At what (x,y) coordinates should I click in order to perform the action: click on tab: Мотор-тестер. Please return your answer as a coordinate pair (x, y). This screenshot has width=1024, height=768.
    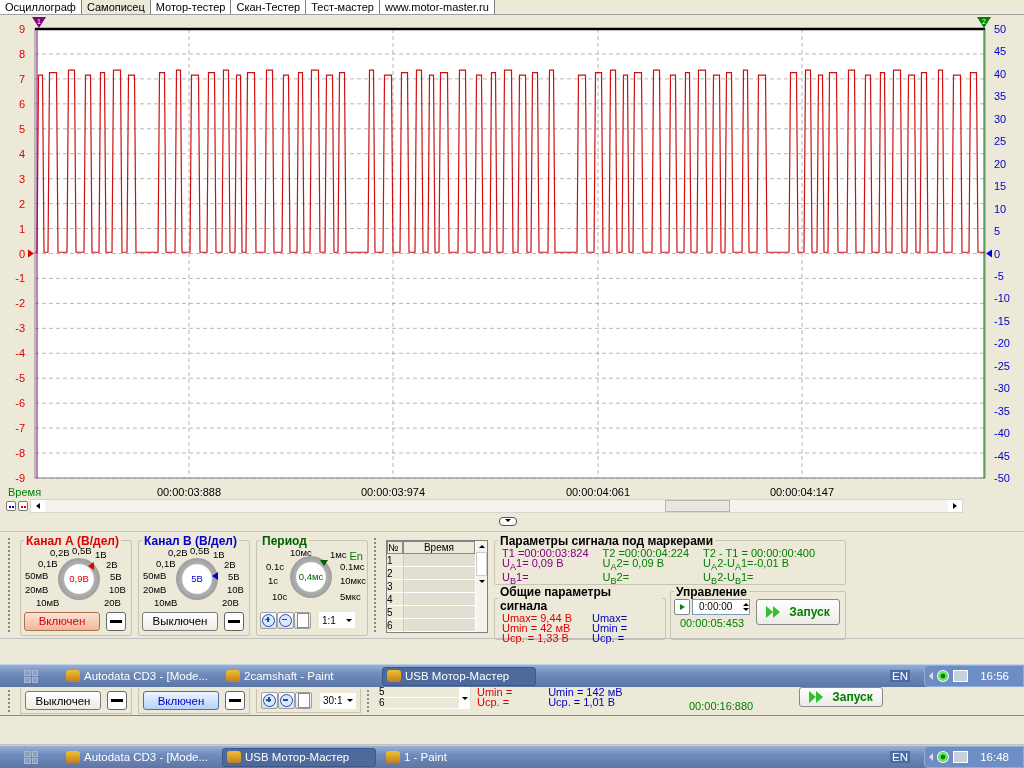
    Looking at the image, I should click on (191, 7).